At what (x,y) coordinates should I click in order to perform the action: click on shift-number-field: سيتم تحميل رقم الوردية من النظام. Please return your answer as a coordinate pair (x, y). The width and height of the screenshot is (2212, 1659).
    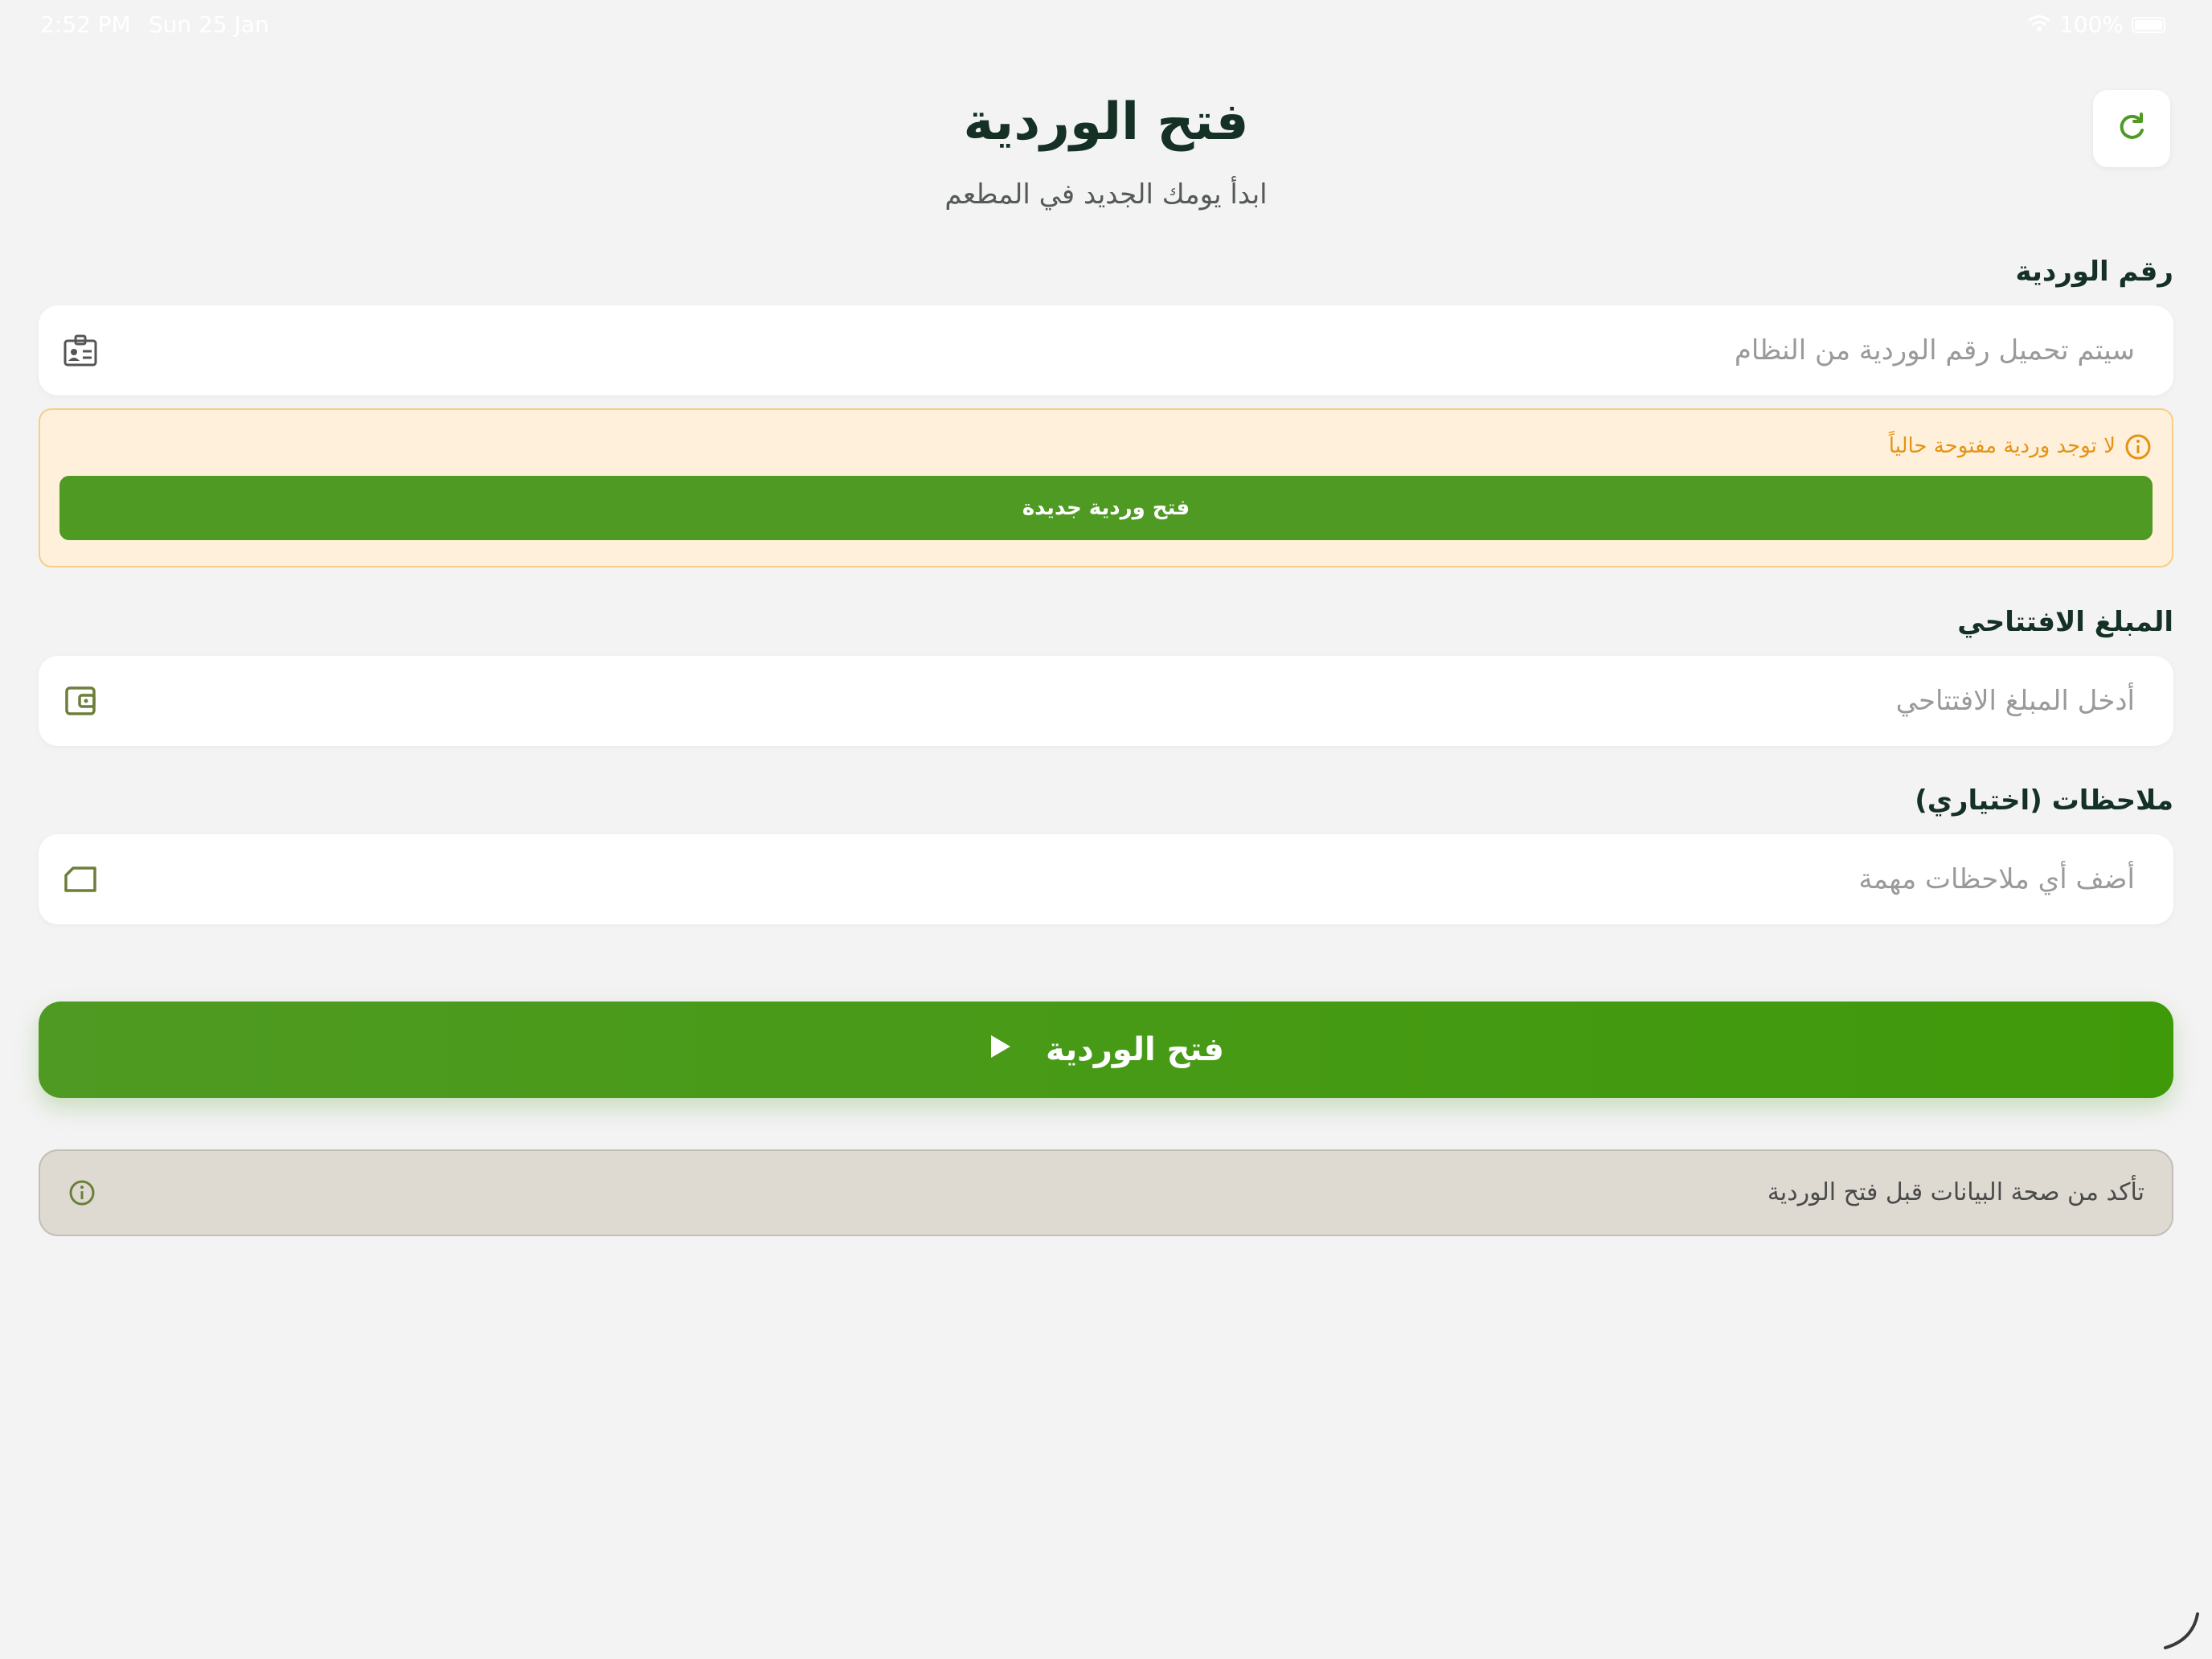
    Looking at the image, I should click on (1106, 350).